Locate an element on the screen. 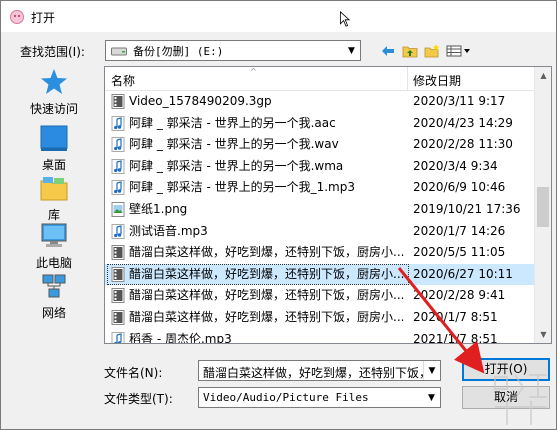  file-name: 稻香 - 周杰伦.mp3 is located at coordinates (180, 337).